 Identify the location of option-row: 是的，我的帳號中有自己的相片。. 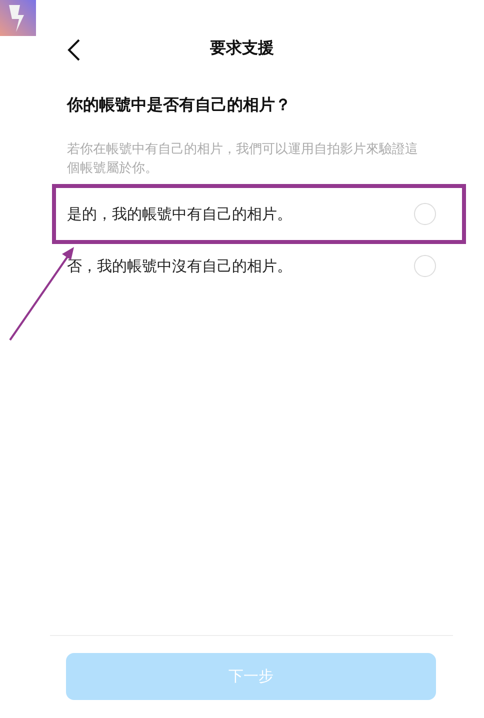
(242, 214).